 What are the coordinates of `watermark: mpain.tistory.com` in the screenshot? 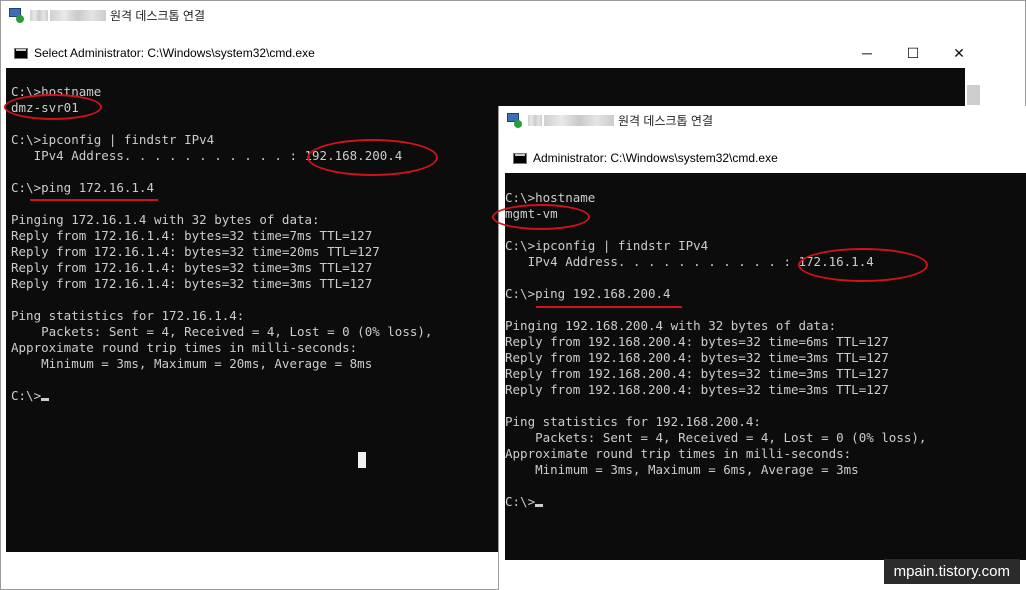 It's located at (951, 571).